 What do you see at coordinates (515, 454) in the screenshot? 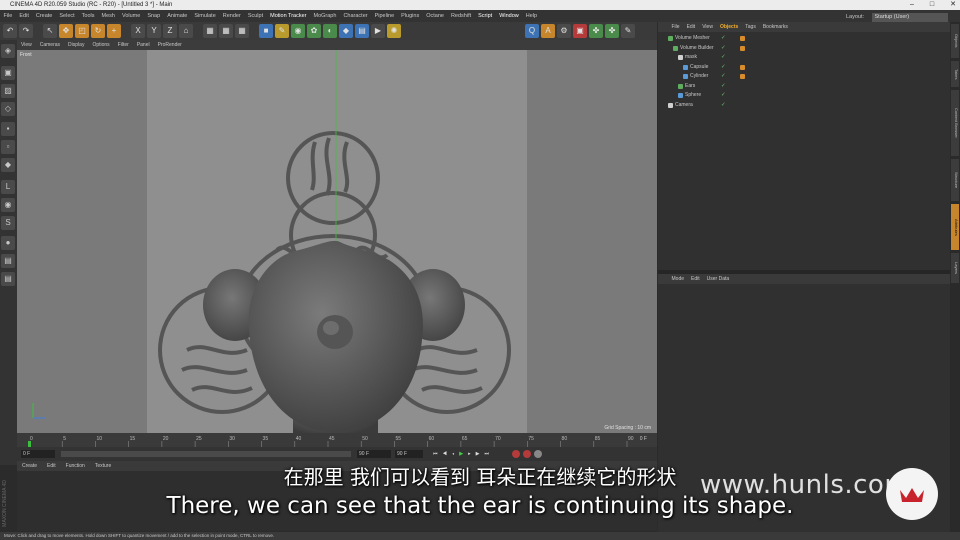
I see `record-icon` at bounding box center [515, 454].